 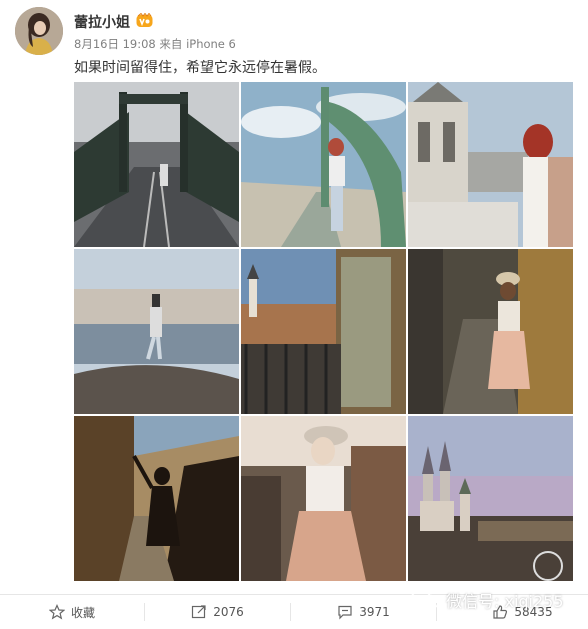 What do you see at coordinates (145, 20) in the screenshot?
I see `vip-badge-icon` at bounding box center [145, 20].